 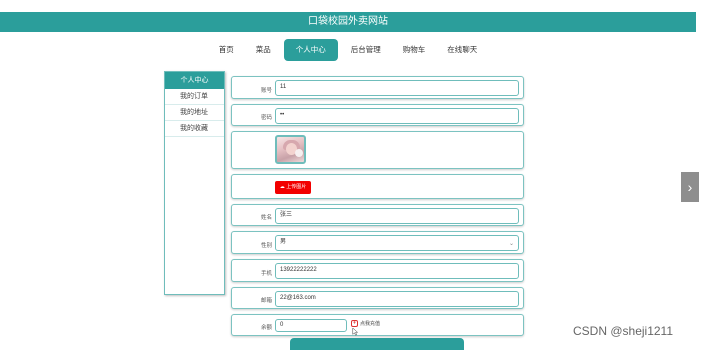 What do you see at coordinates (194, 183) in the screenshot?
I see `personal-sidebar: 个人中心 我的订单 我的地址 我的收藏` at bounding box center [194, 183].